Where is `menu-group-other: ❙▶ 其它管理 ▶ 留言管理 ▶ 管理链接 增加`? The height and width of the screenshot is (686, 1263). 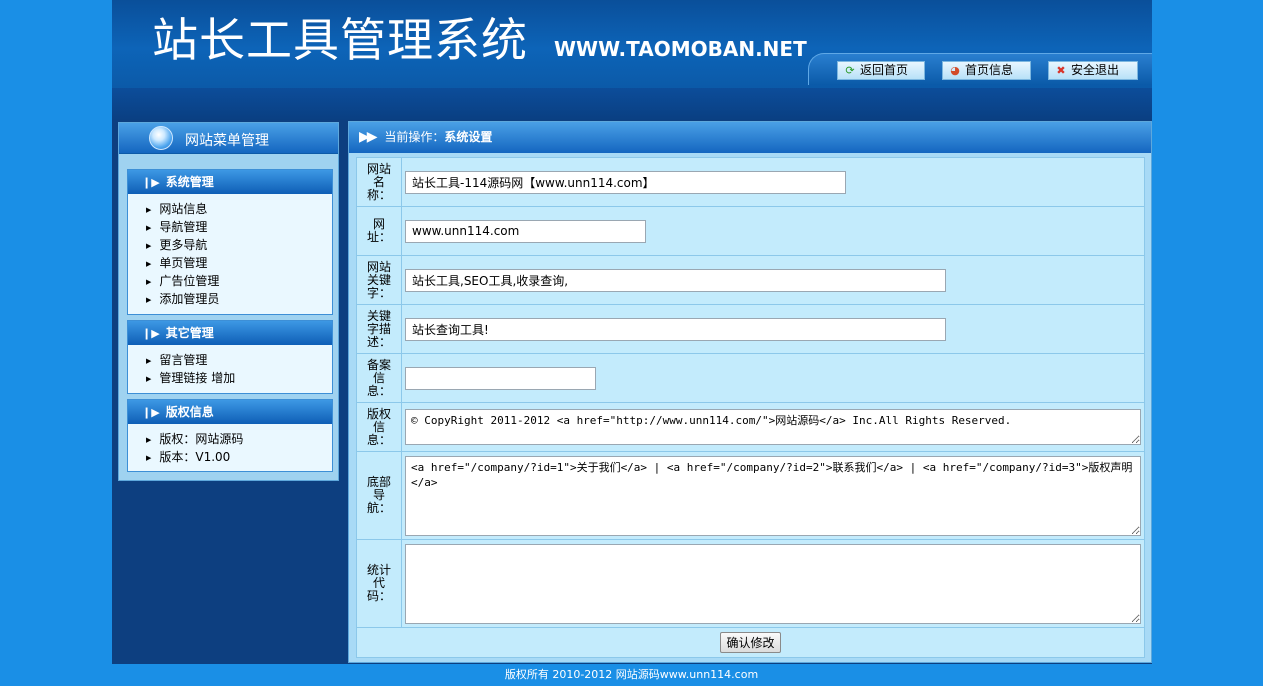 menu-group-other: ❙▶ 其它管理 ▶ 留言管理 ▶ 管理链接 增加 is located at coordinates (230, 357).